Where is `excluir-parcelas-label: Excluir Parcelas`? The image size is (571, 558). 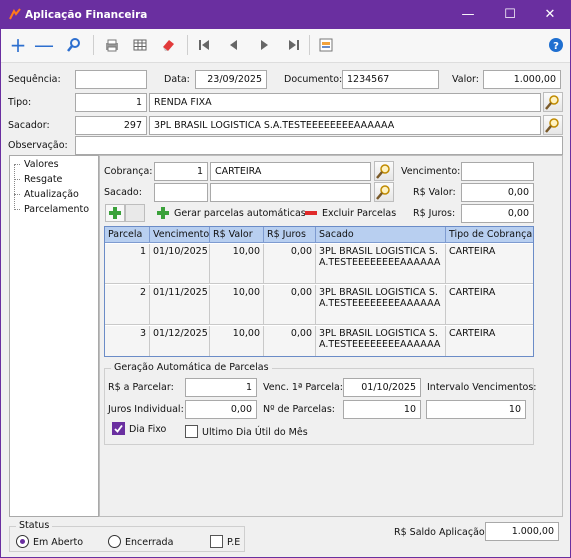 excluir-parcelas-label: Excluir Parcelas is located at coordinates (359, 213).